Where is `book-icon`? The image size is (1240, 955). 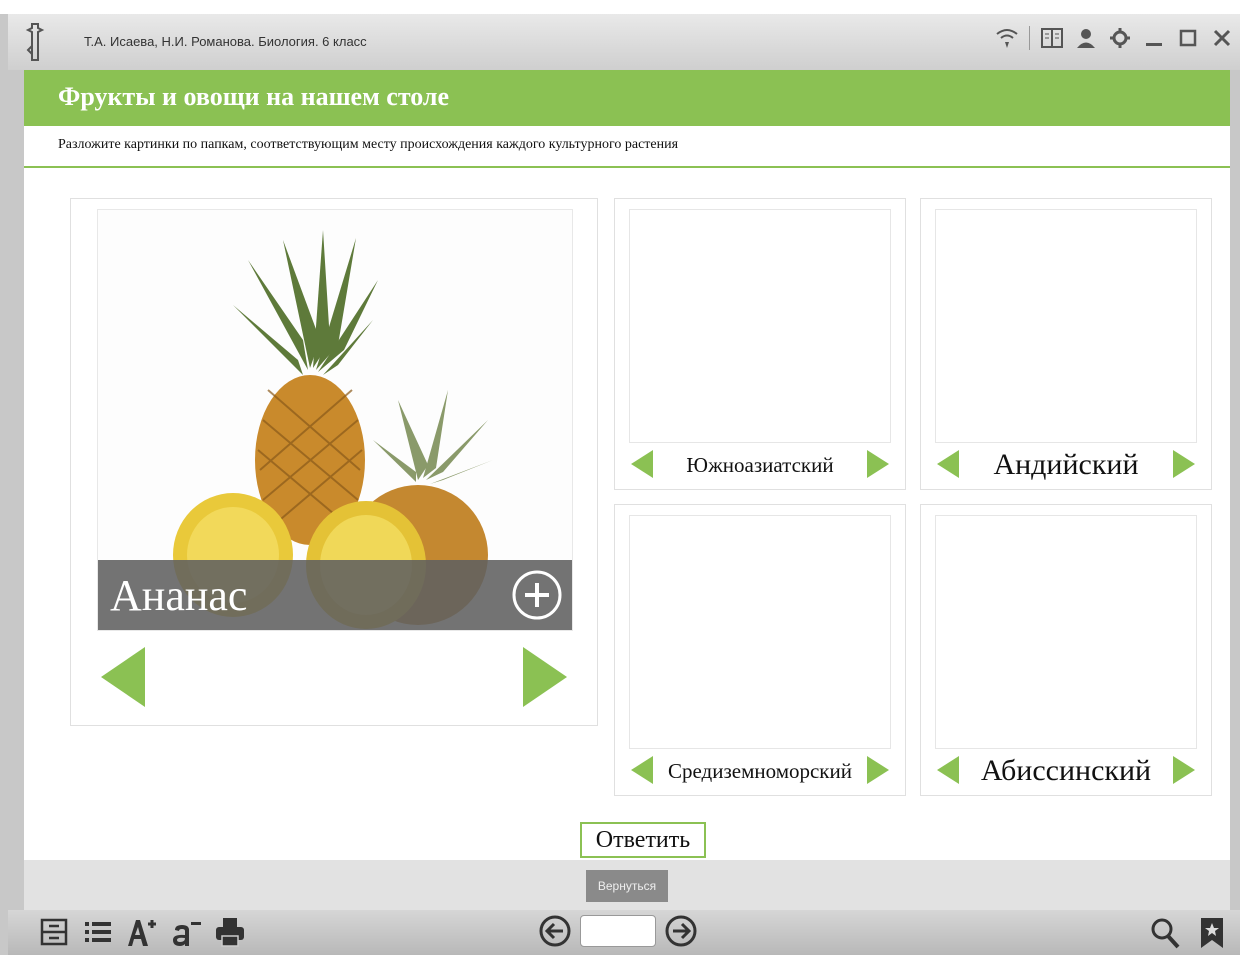 book-icon is located at coordinates (1052, 38).